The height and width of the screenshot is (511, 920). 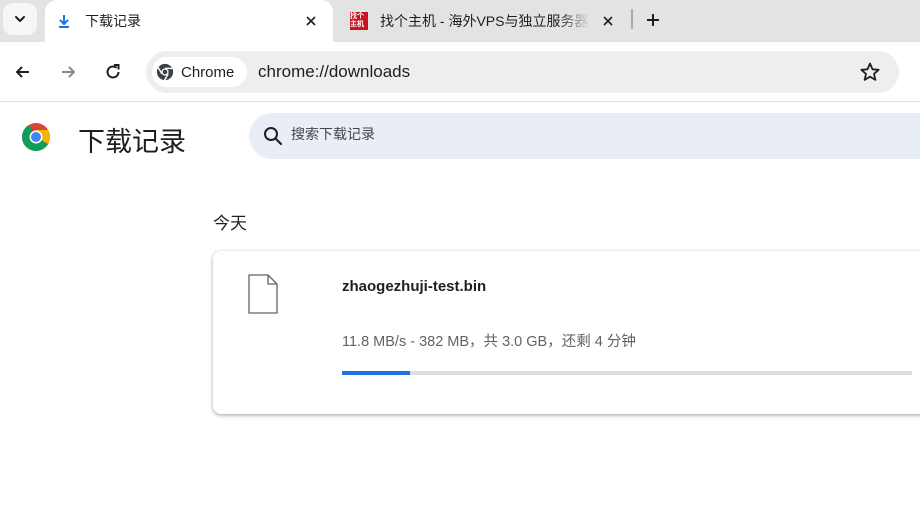 I want to click on tab-downloads: 下载记录, so click(x=189, y=21).